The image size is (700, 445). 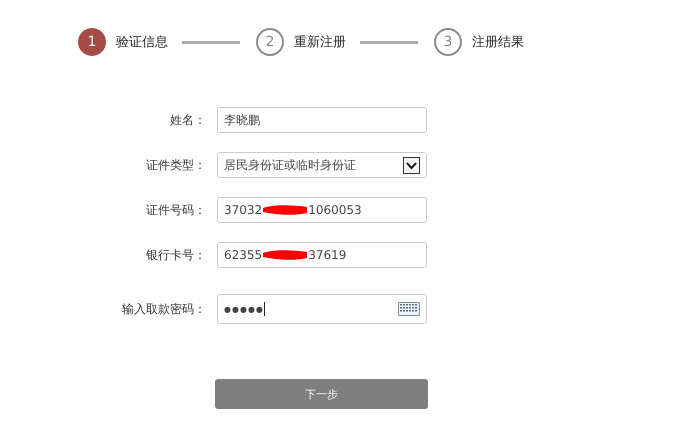 What do you see at coordinates (164, 309) in the screenshot?
I see `field-label: 输入取款密码：` at bounding box center [164, 309].